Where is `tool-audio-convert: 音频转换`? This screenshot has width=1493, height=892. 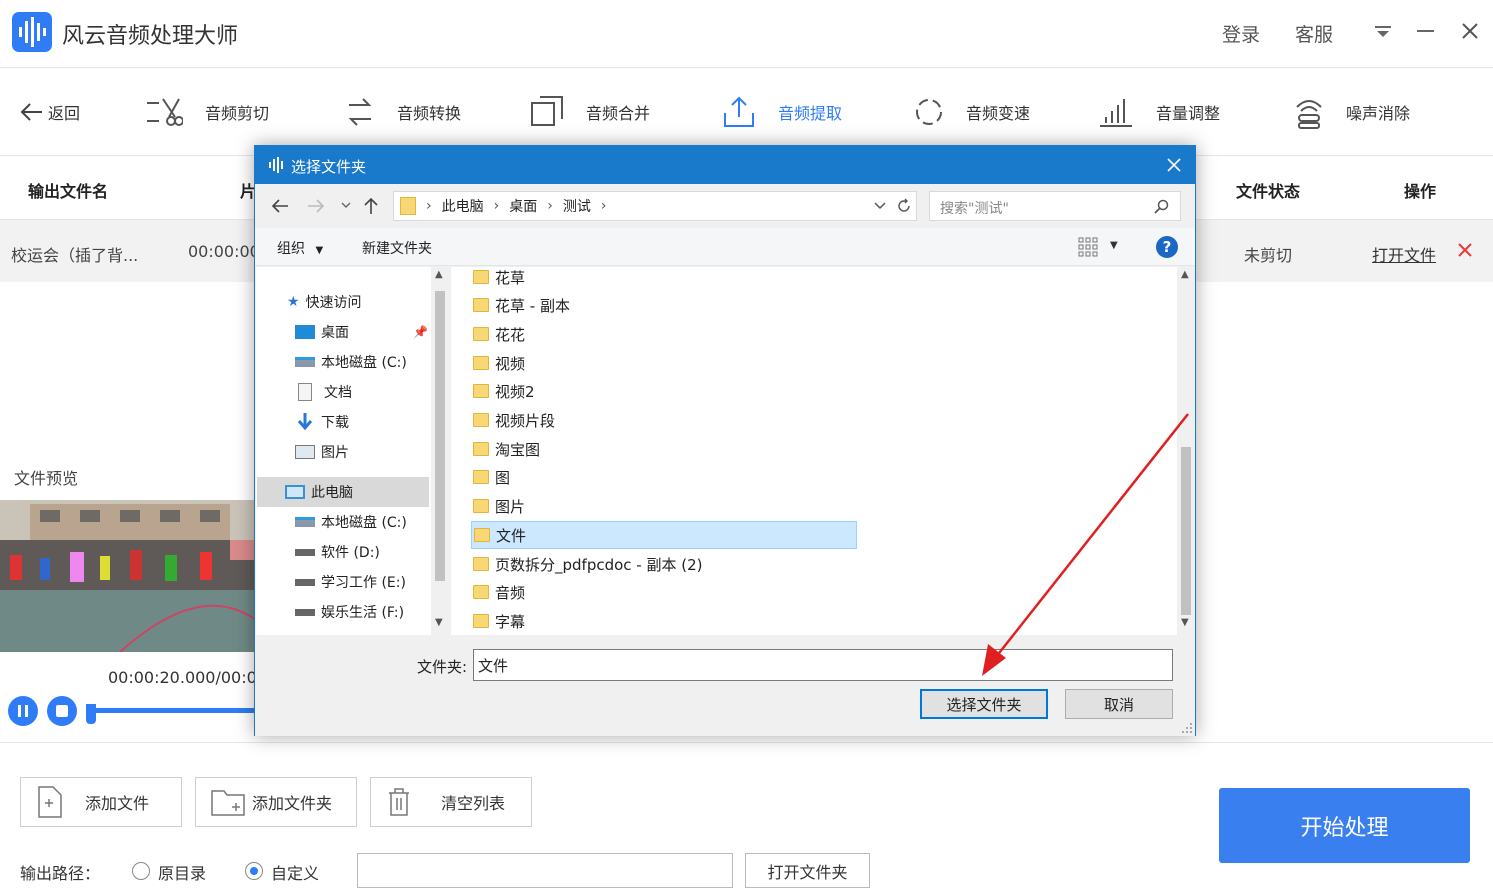 tool-audio-convert: 音频转换 is located at coordinates (403, 112).